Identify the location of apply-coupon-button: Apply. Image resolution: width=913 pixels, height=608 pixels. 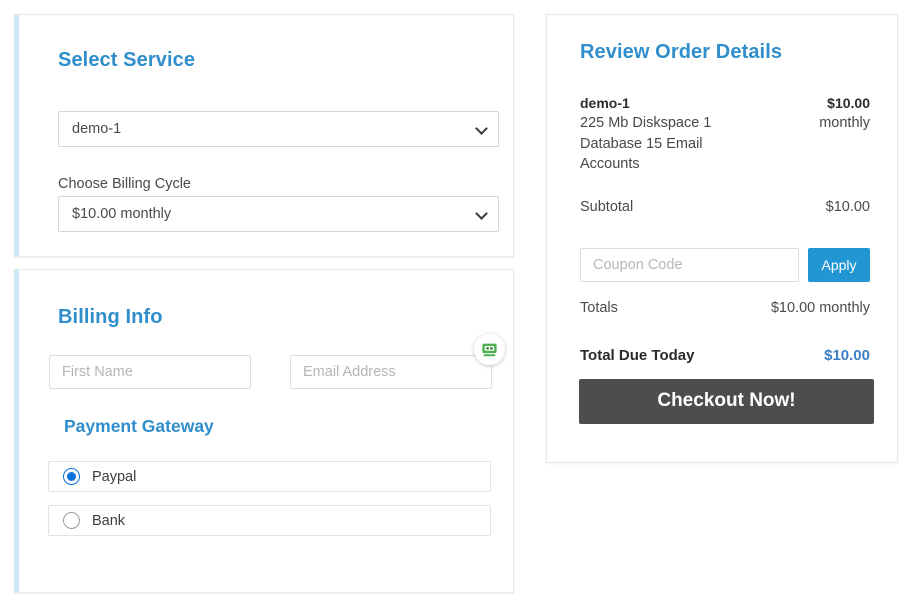
(839, 264).